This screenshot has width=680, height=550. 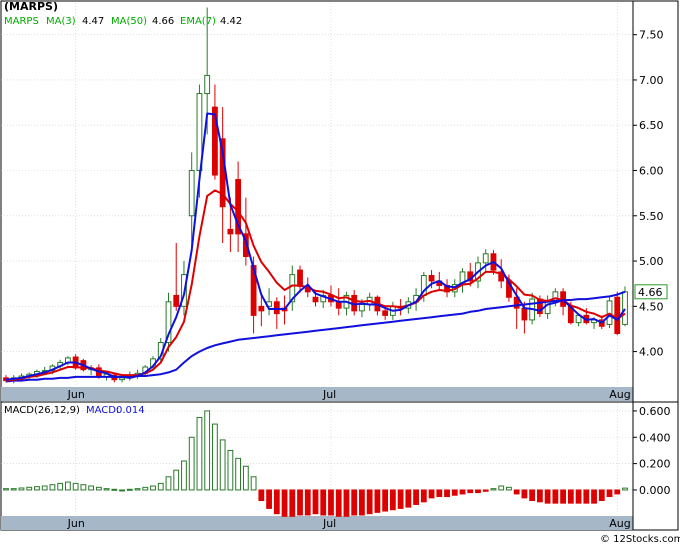 I want to click on price-y-tick-label: 5.00, so click(x=651, y=261).